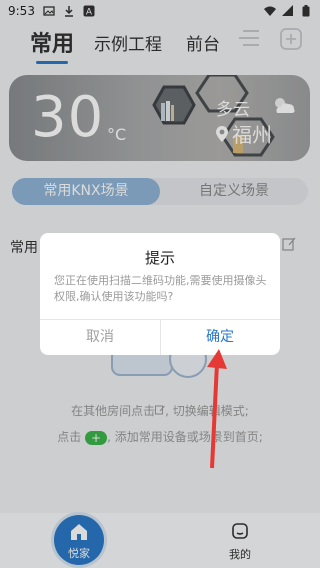  I want to click on dialog-message: 您正在使用扫描二维码功能,需要使用摄像头权限,确认使用该功能吗?, so click(160, 288).